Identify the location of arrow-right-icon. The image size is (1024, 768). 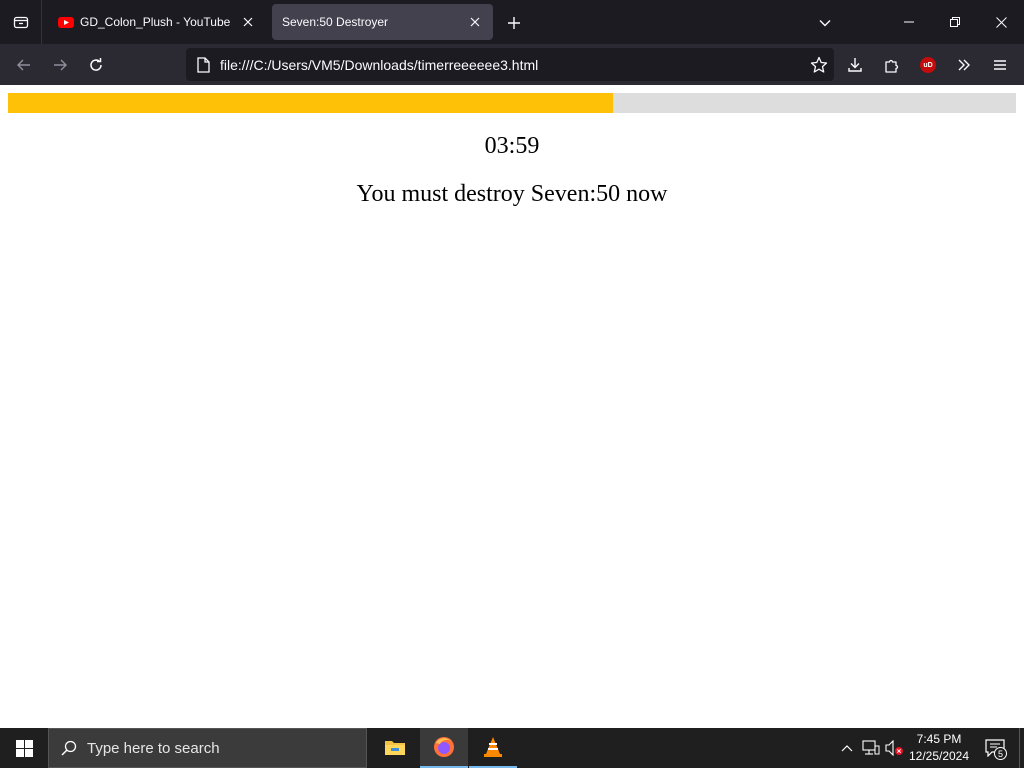
(60, 65).